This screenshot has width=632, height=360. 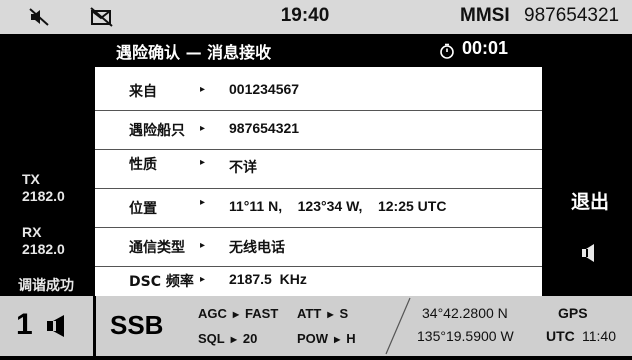 I want to click on channel-number: 1, so click(x=24, y=324).